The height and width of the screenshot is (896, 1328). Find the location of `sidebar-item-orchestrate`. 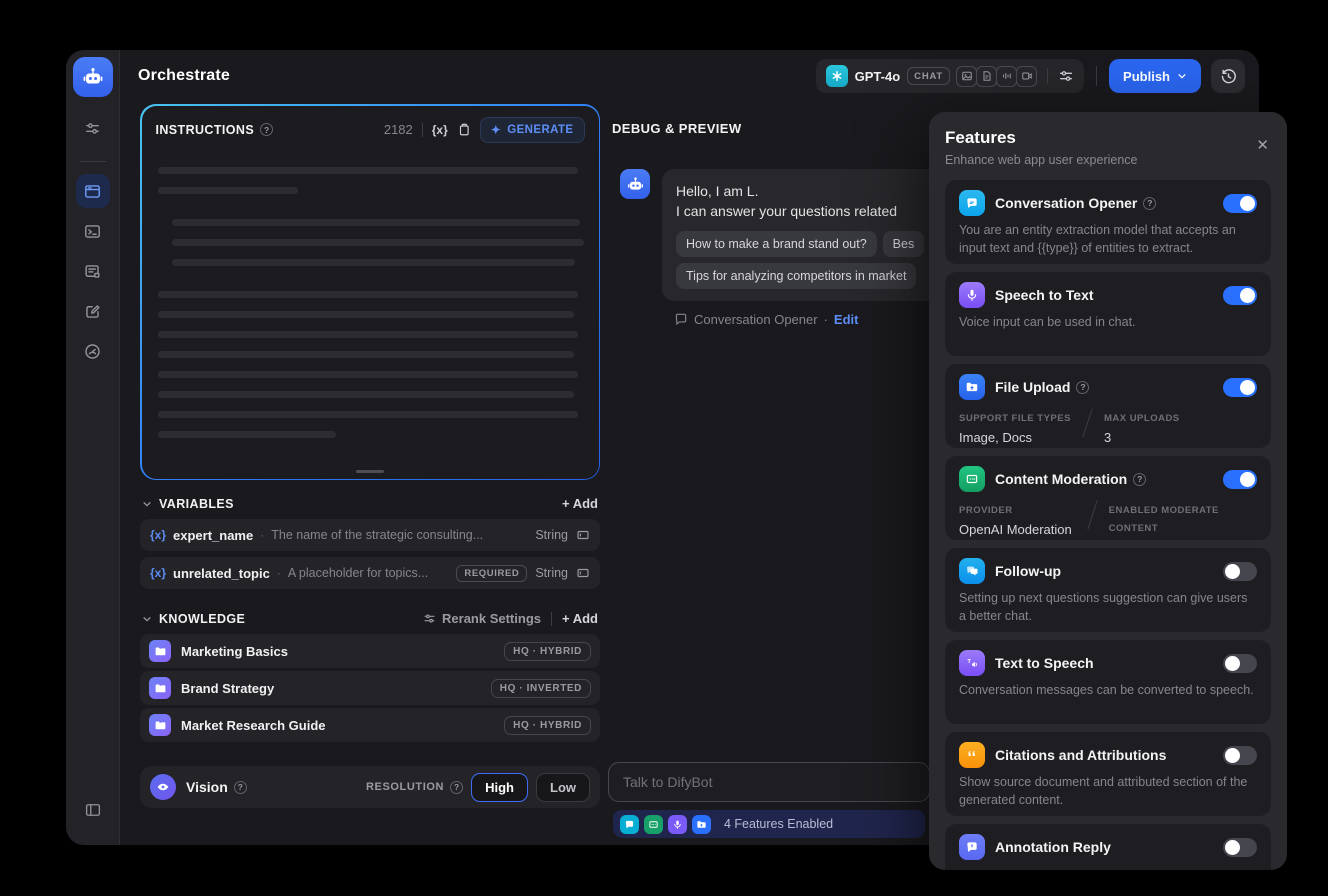

sidebar-item-orchestrate is located at coordinates (92, 191).